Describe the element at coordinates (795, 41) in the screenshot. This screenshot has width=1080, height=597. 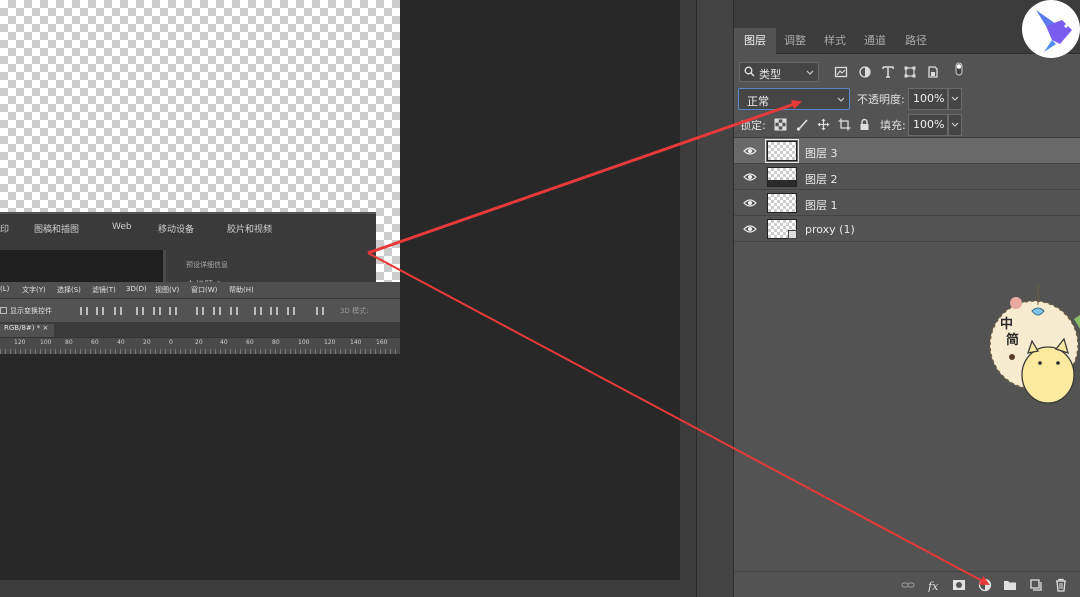
I see `tab-adjustments: 调整` at that location.